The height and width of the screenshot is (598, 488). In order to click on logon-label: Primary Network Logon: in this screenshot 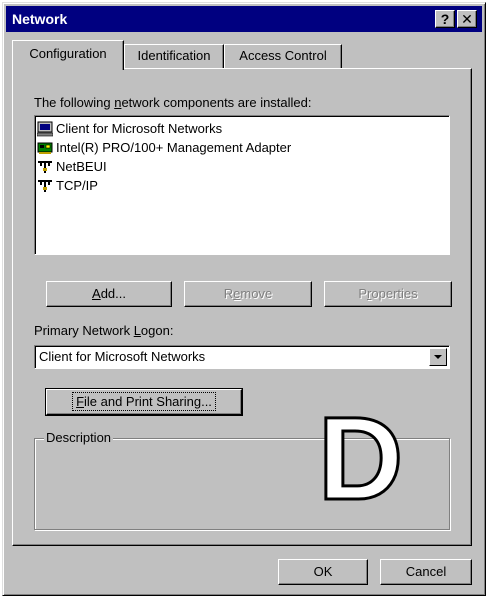, I will do `click(104, 330)`.